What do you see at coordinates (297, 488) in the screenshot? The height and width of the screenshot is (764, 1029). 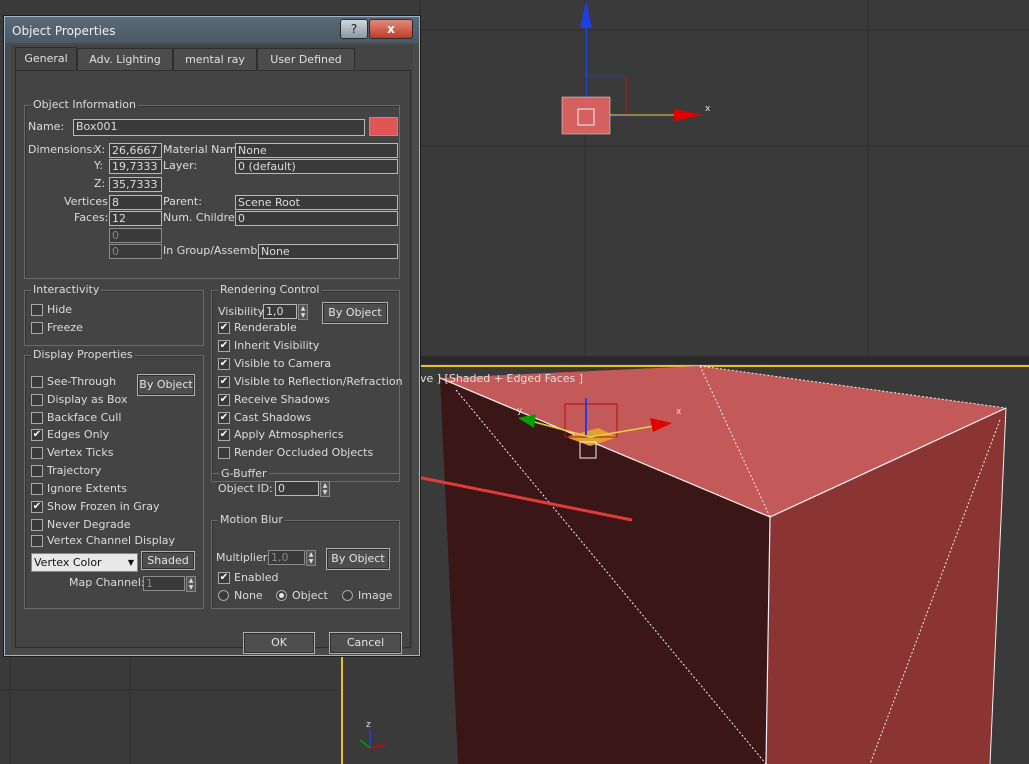 I see `object-id-field: 0` at bounding box center [297, 488].